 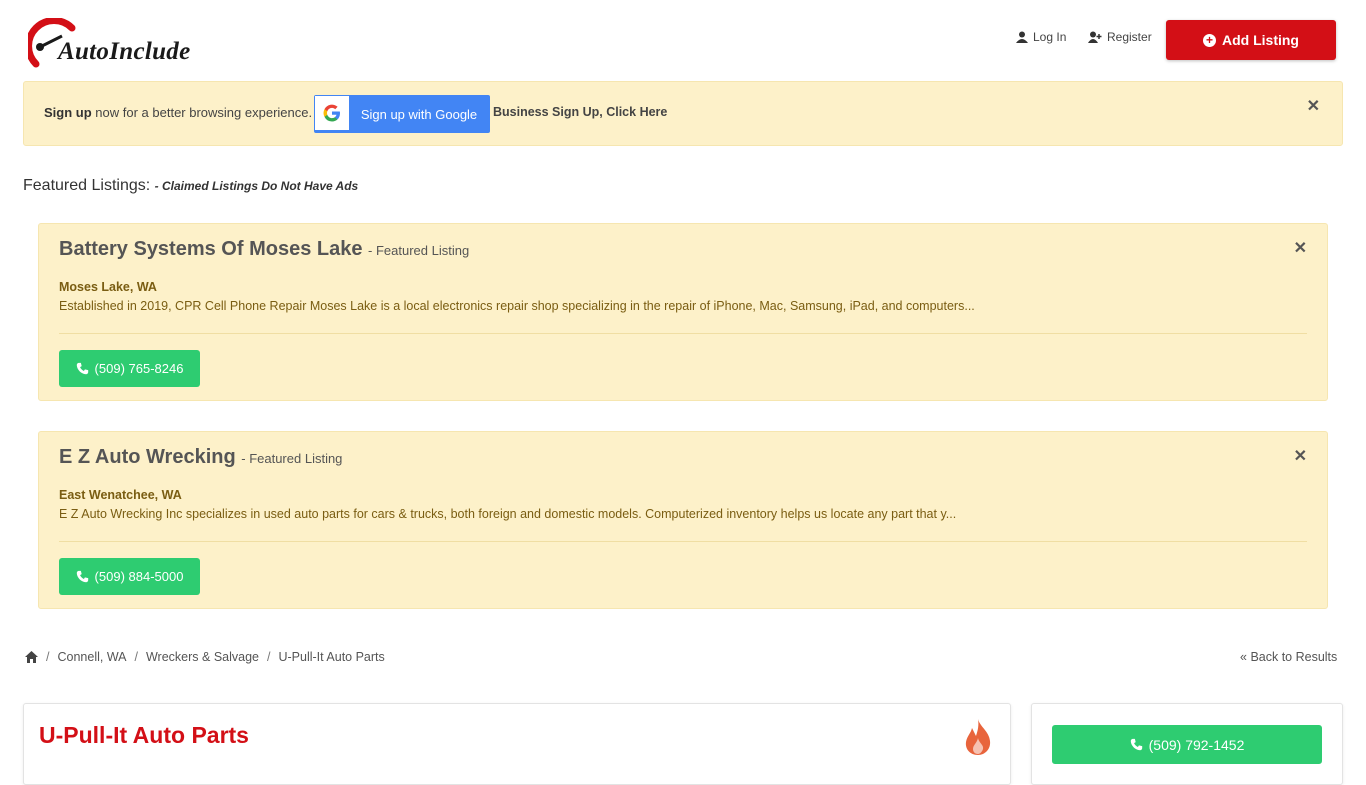 I want to click on card-location: Moses Lake, WA, so click(x=108, y=287).